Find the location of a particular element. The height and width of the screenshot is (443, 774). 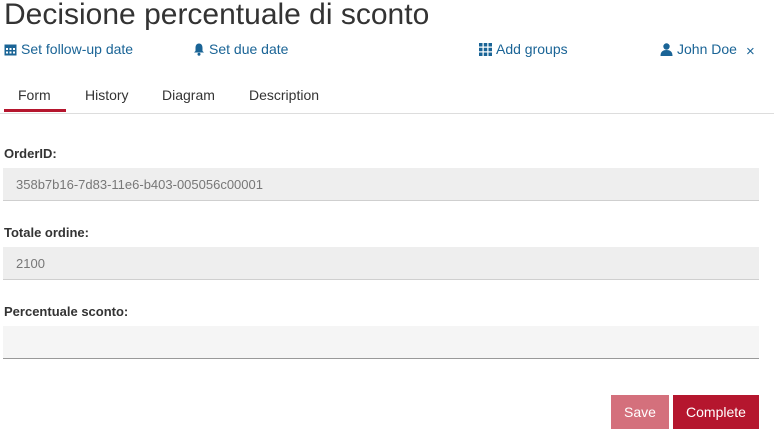

set-due-date-label: Set due date is located at coordinates (249, 49).